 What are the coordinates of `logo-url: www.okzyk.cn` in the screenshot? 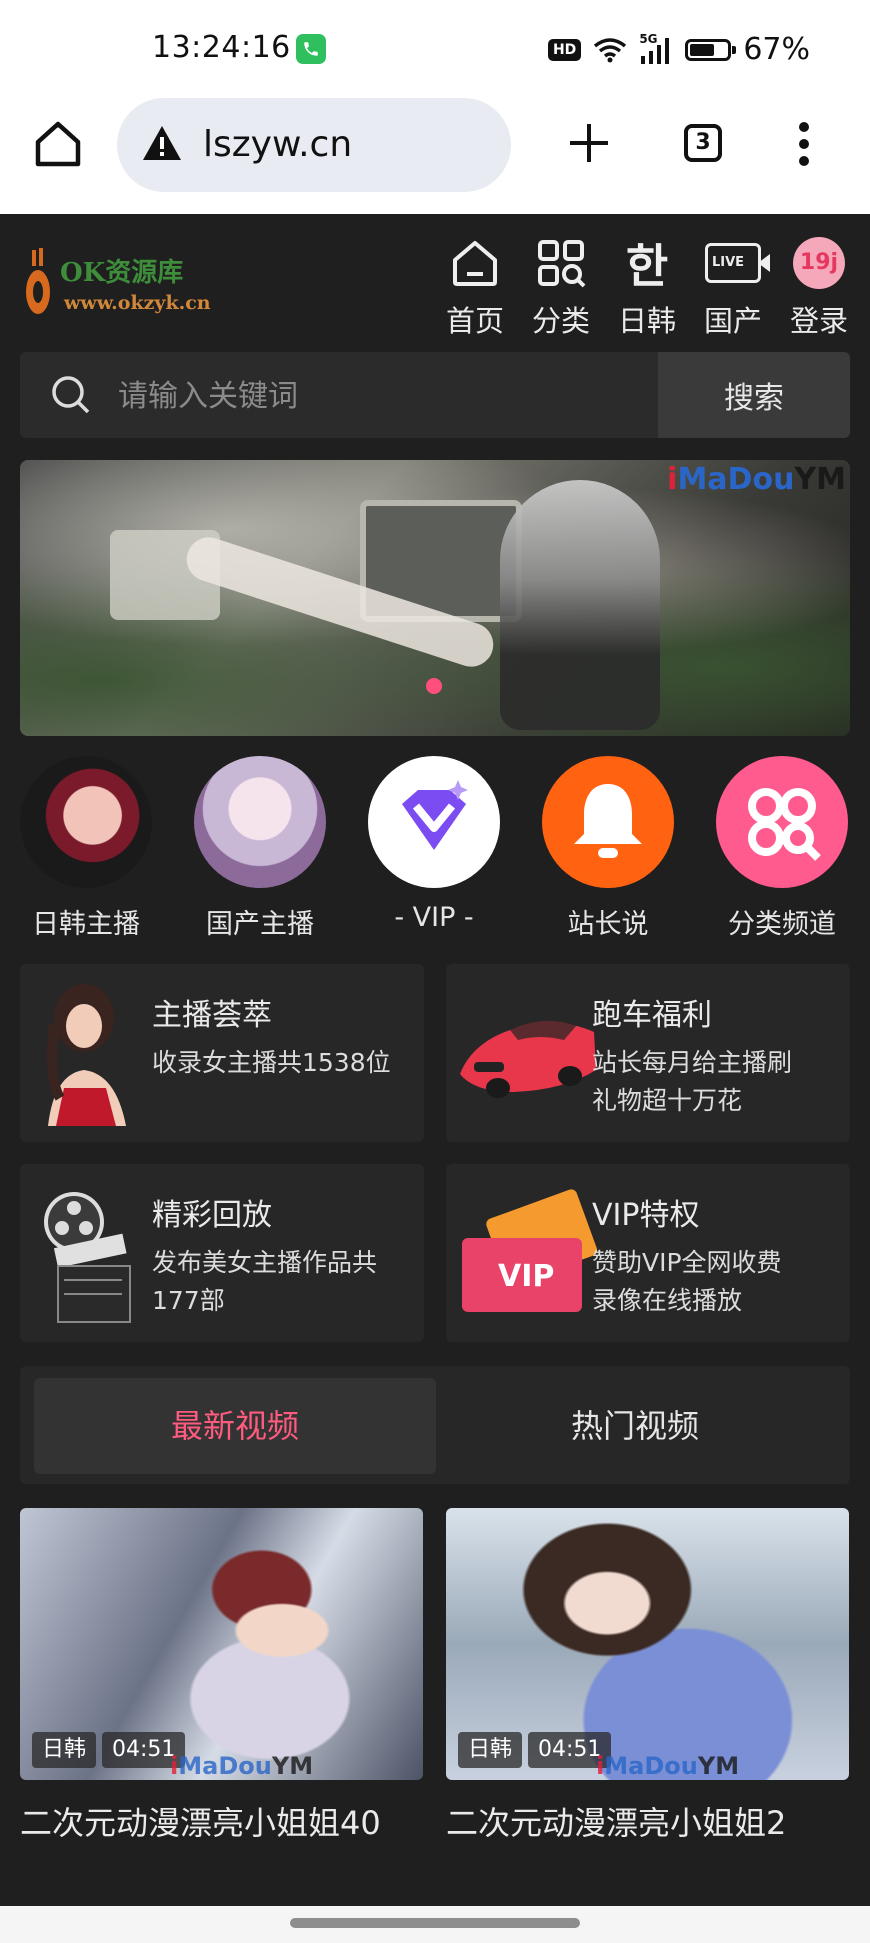 It's located at (137, 303).